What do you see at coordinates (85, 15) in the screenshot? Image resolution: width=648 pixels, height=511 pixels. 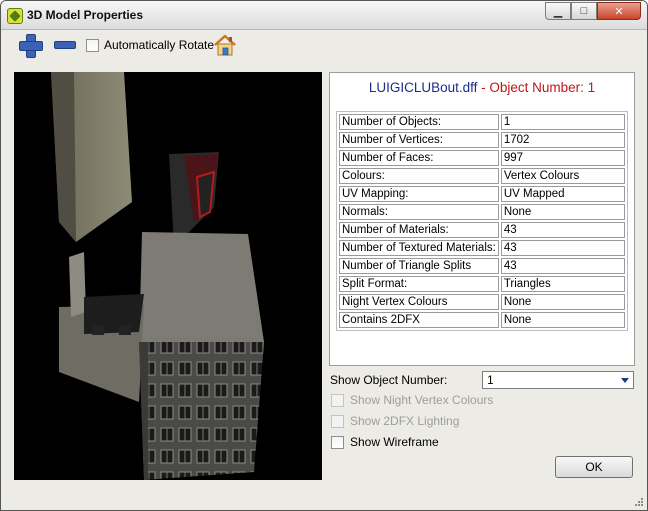 I see `window-title: 3D Model Properties` at bounding box center [85, 15].